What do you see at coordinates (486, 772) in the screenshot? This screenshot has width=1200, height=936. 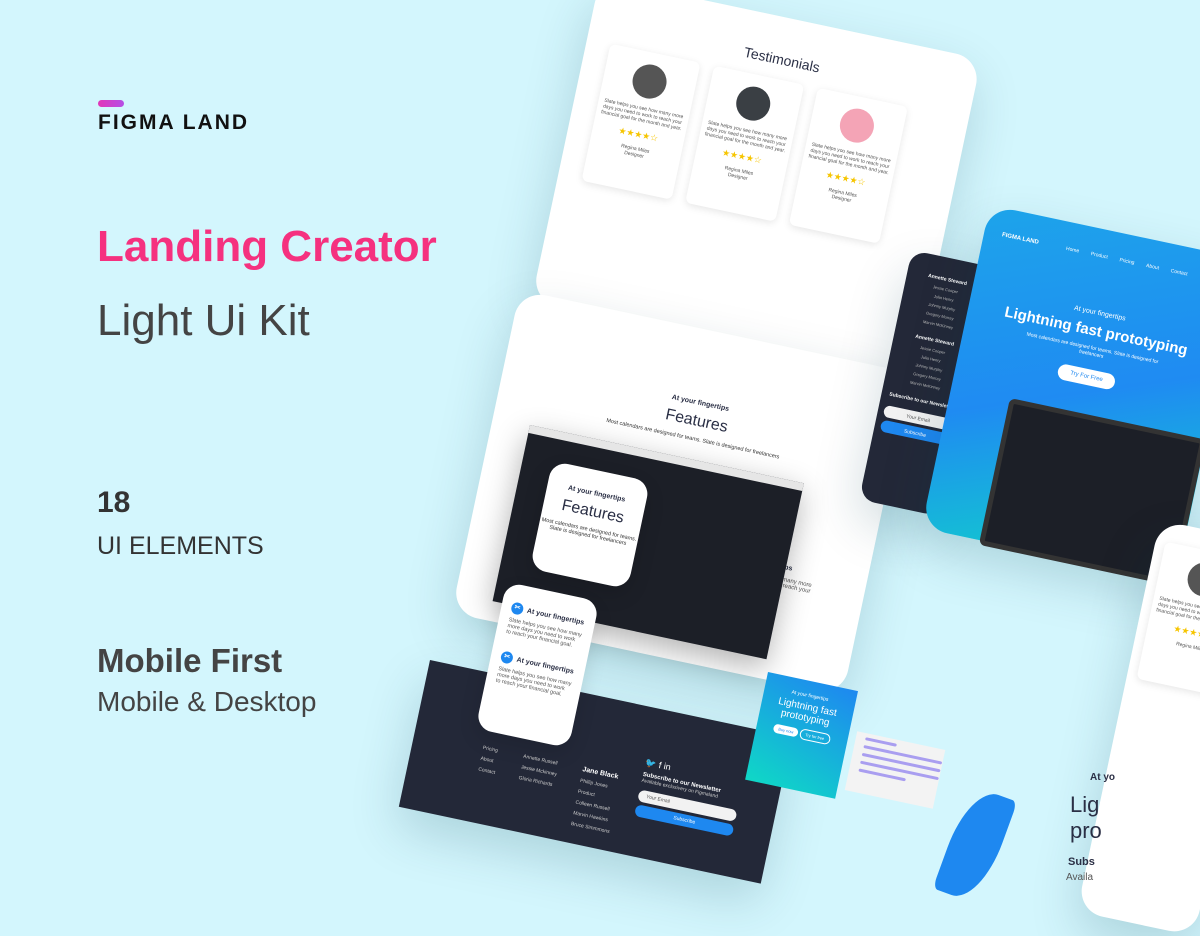 I see `footer-link: Contact` at bounding box center [486, 772].